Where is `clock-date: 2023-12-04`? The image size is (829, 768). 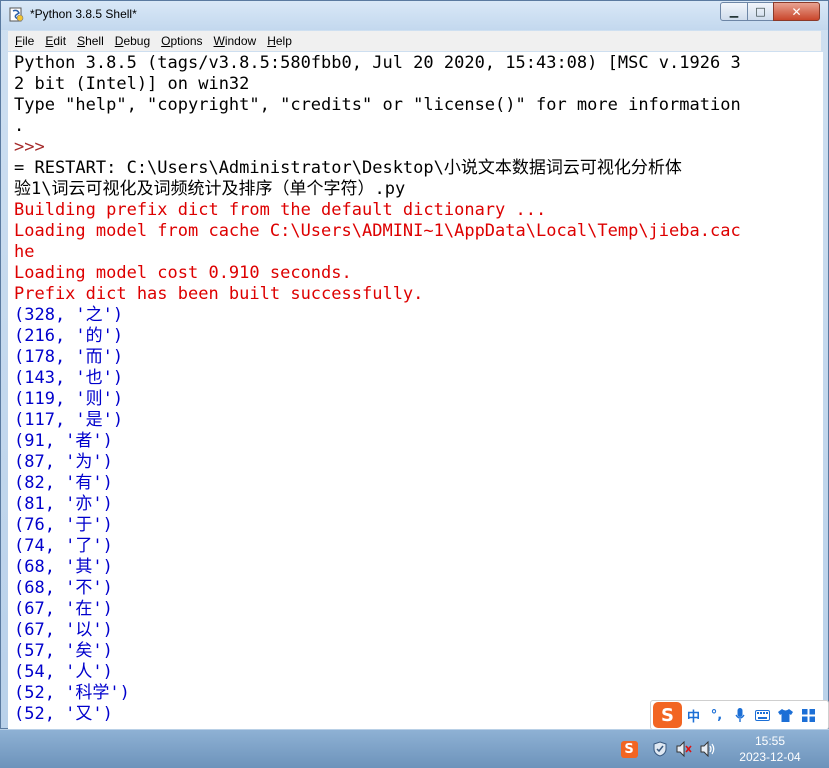 clock-date: 2023-12-04 is located at coordinates (770, 757).